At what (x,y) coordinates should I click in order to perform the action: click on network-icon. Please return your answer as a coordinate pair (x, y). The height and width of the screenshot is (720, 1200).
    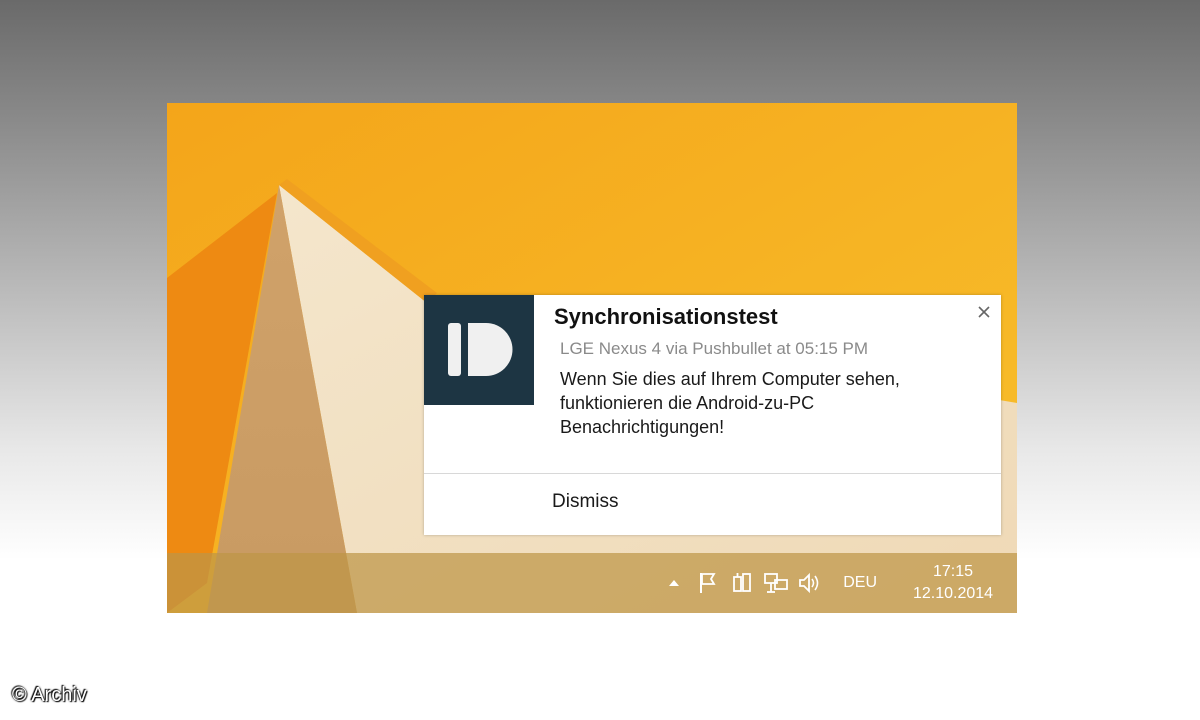
    Looking at the image, I should click on (776, 583).